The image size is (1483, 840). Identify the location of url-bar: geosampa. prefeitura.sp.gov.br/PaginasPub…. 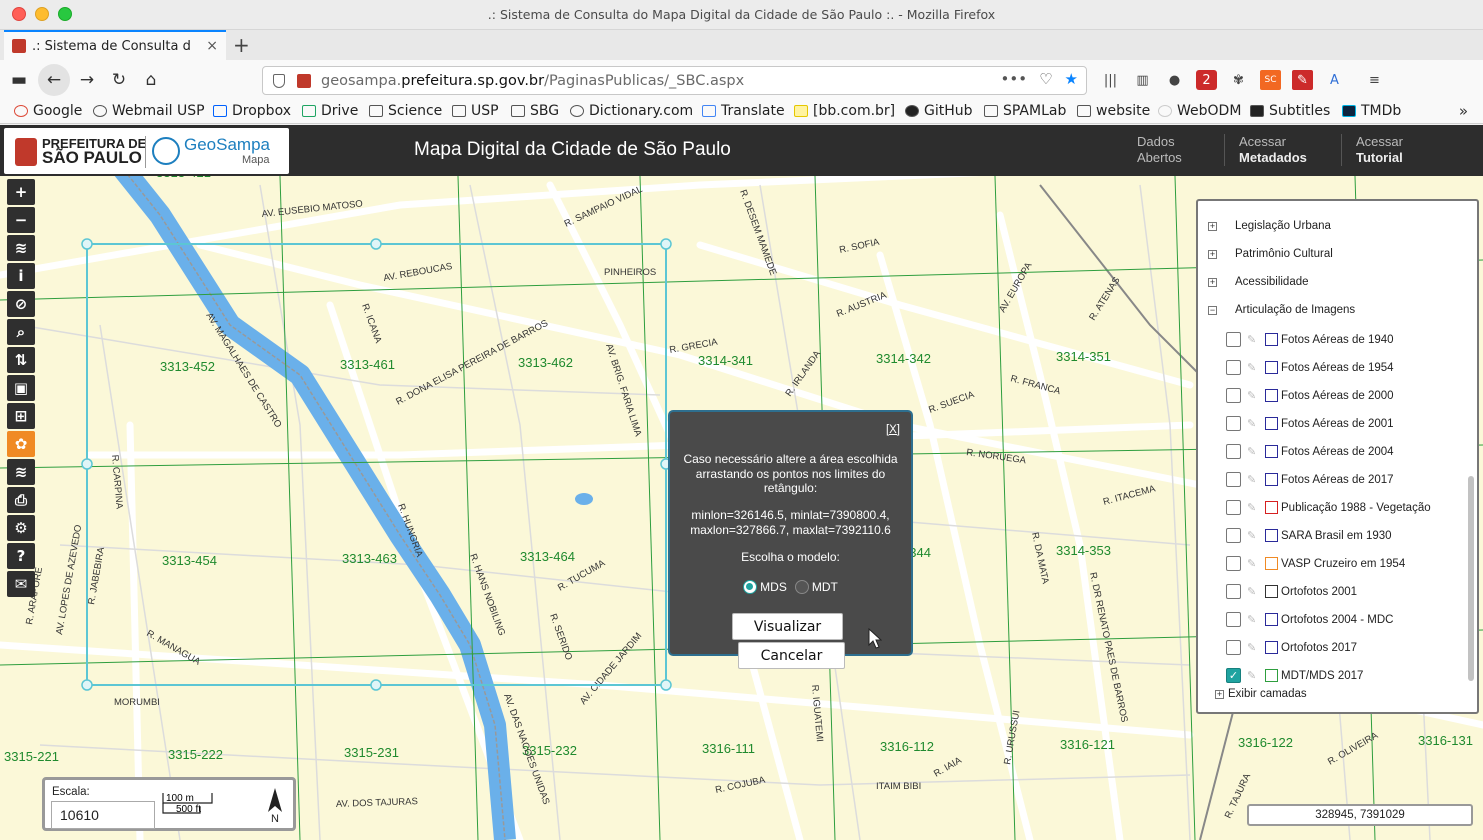
(674, 80).